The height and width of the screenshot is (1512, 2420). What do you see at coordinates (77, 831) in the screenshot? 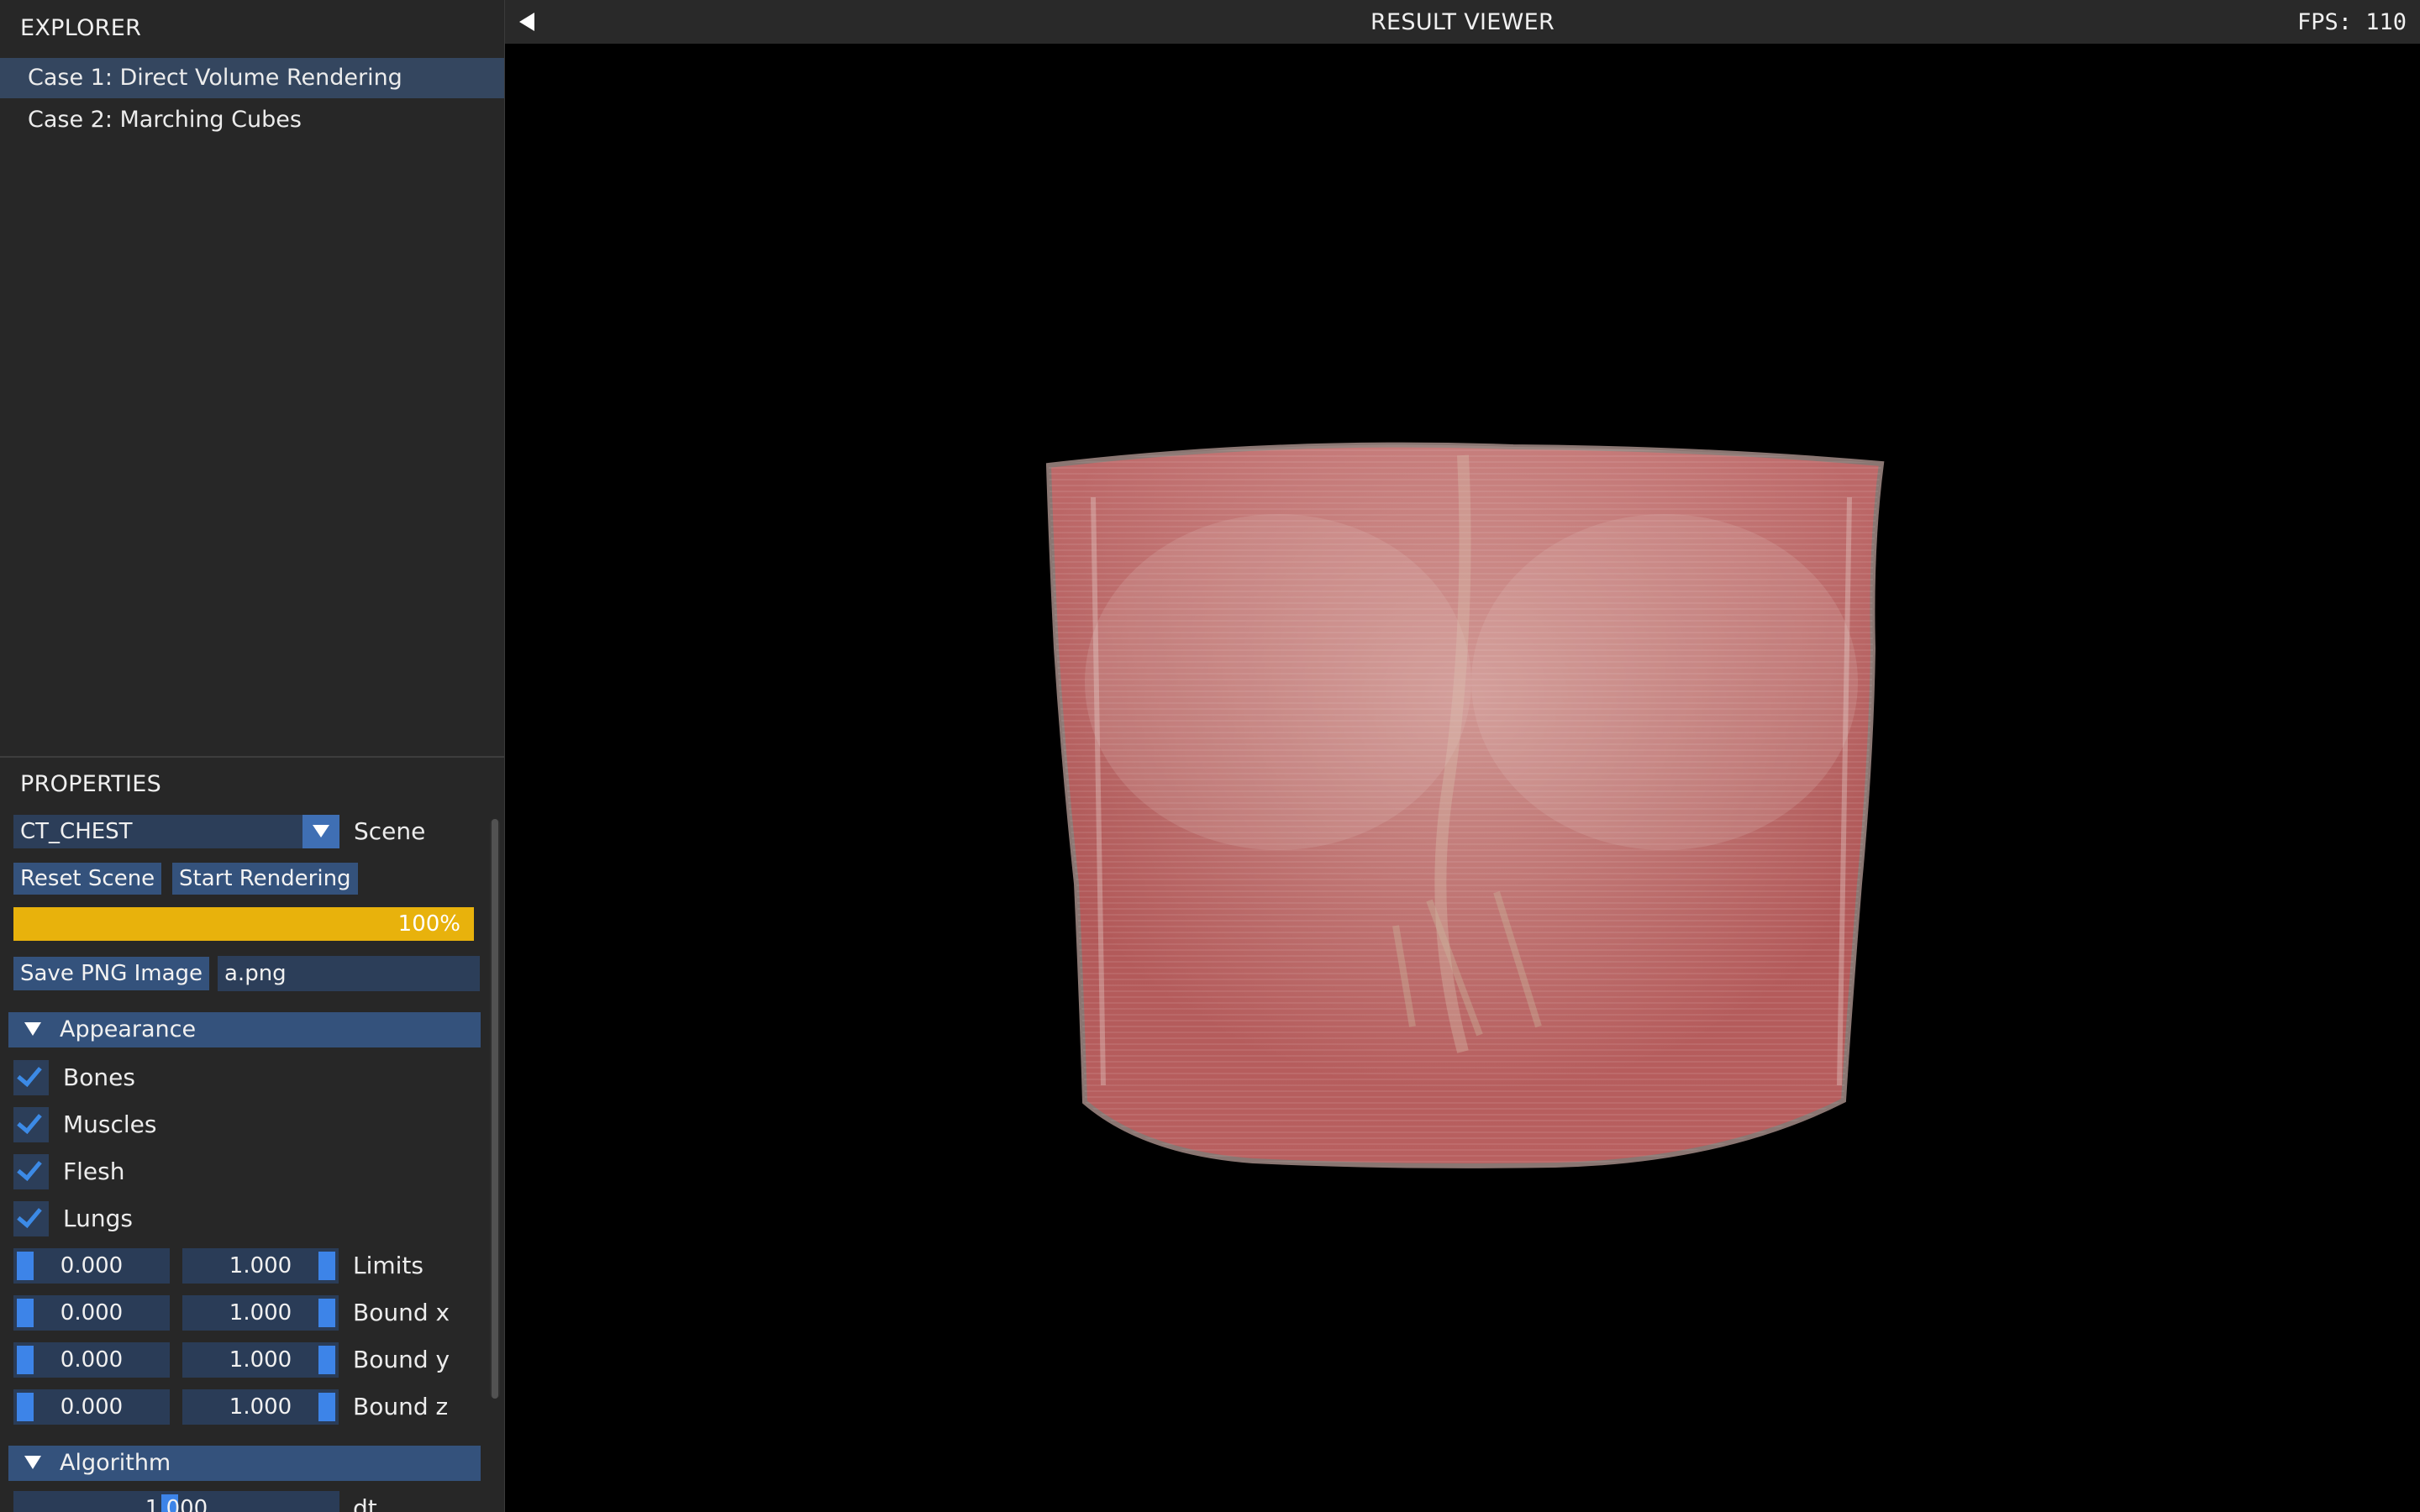
I see `scene-select-value: CT_CHEST` at bounding box center [77, 831].